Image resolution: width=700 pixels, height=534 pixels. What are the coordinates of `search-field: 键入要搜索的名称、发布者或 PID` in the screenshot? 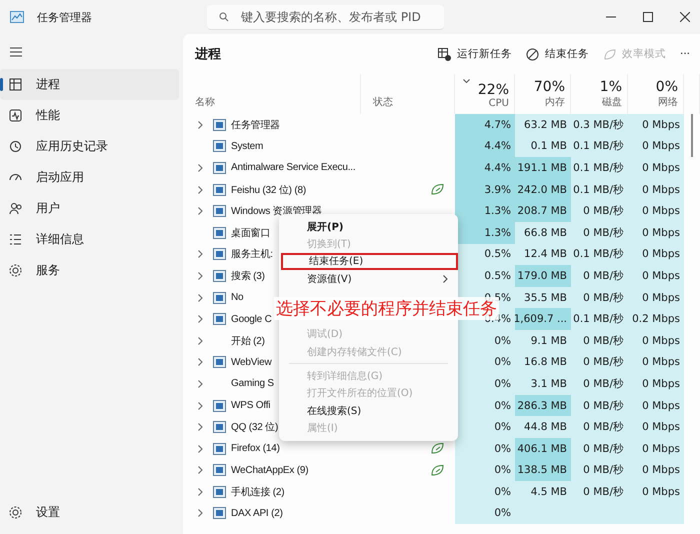 It's located at (325, 17).